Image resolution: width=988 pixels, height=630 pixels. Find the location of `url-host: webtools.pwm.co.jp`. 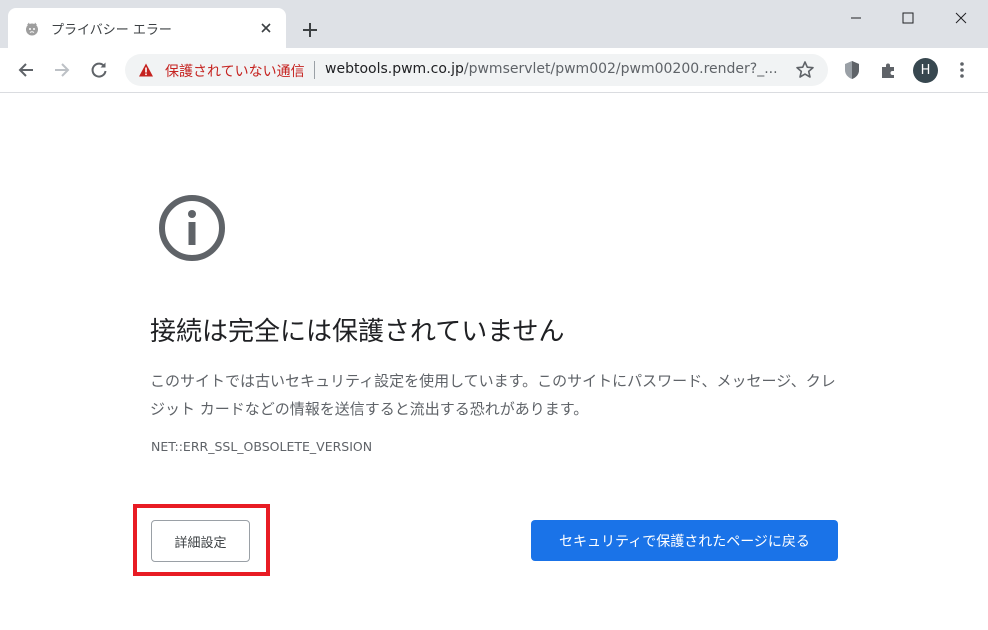

url-host: webtools.pwm.co.jp is located at coordinates (394, 69).